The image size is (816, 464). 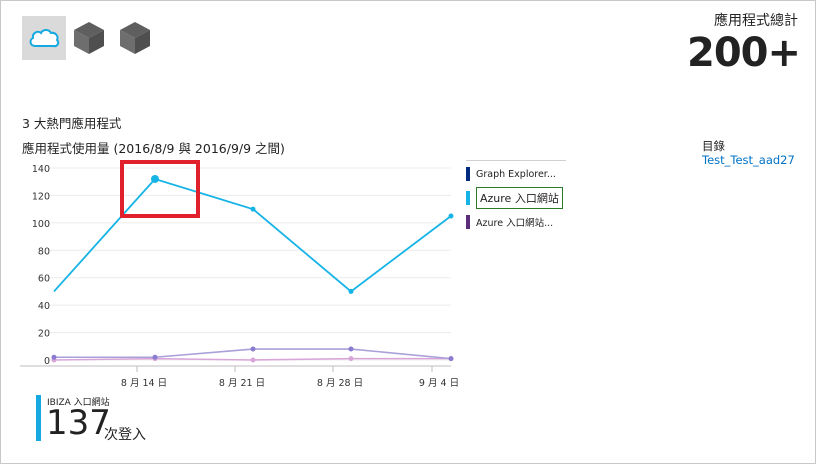 I want to click on y-tick-label: 0, so click(x=47, y=361).